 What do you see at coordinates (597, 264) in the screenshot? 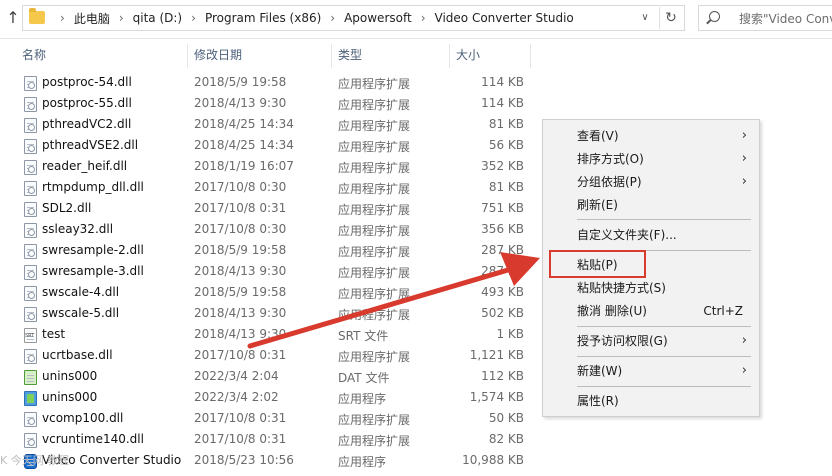
I see `paste-highlight-box` at bounding box center [597, 264].